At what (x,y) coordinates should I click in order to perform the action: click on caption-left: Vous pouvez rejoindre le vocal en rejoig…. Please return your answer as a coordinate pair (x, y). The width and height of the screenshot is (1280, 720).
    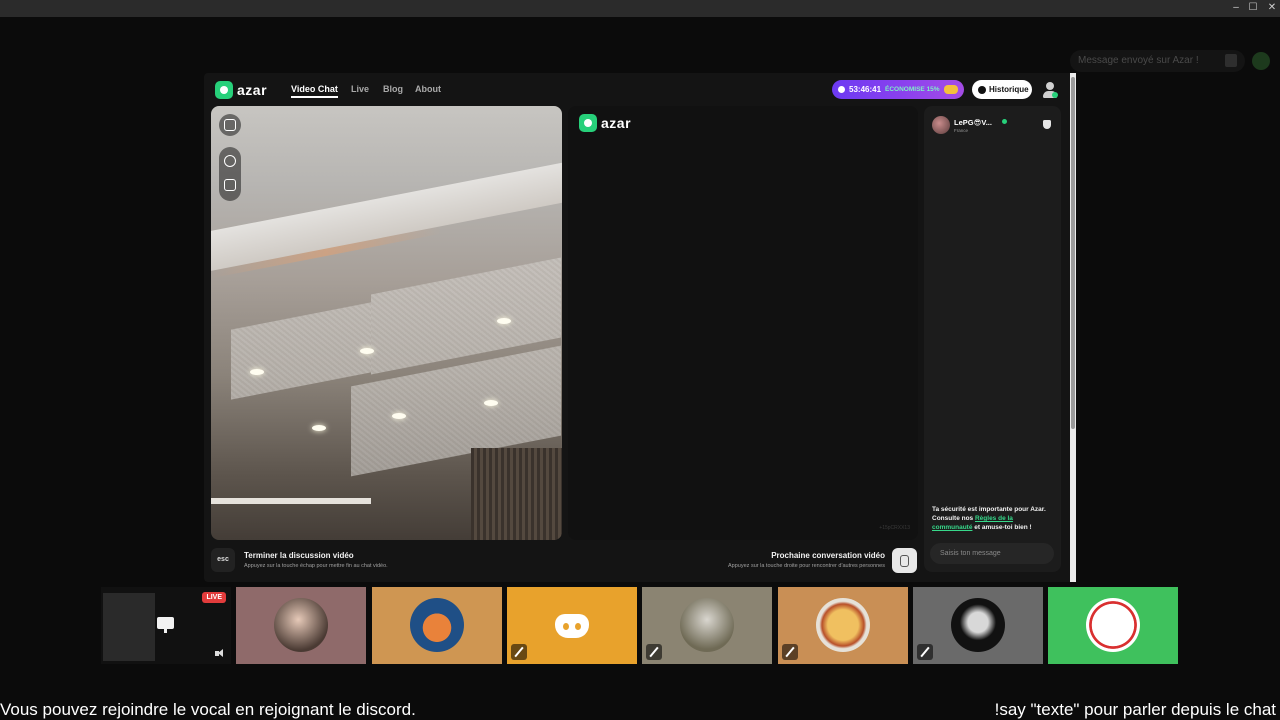
    Looking at the image, I should click on (208, 709).